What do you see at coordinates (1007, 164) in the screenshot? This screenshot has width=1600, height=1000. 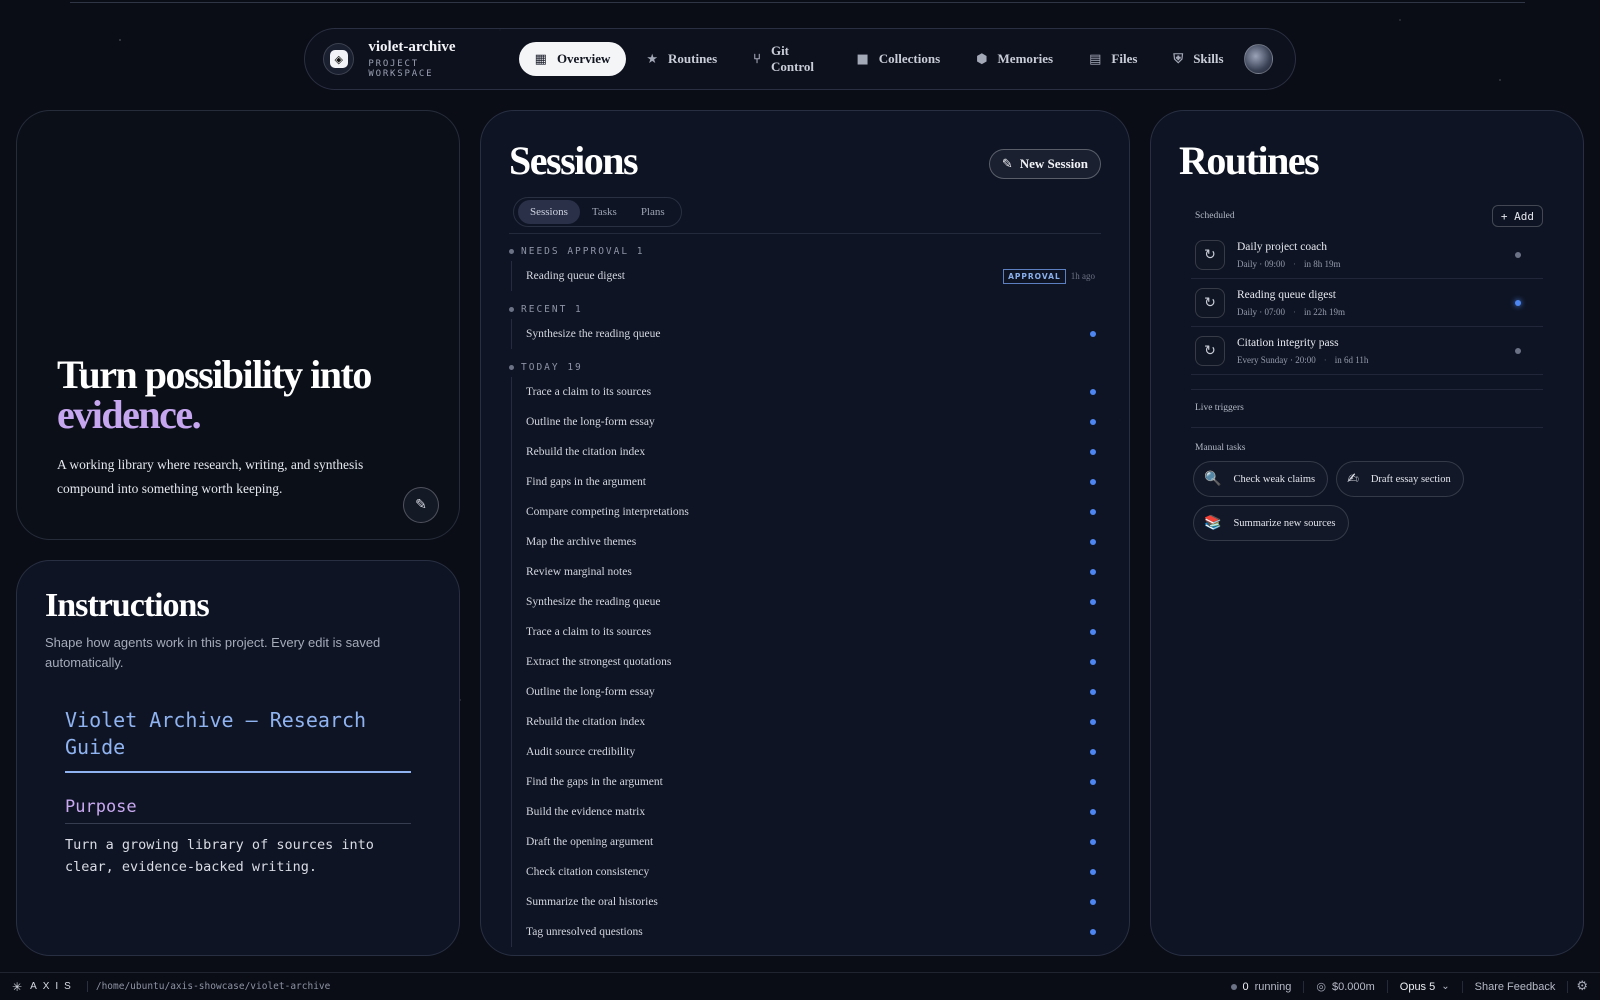 I see `edit-square-icon: ✎` at bounding box center [1007, 164].